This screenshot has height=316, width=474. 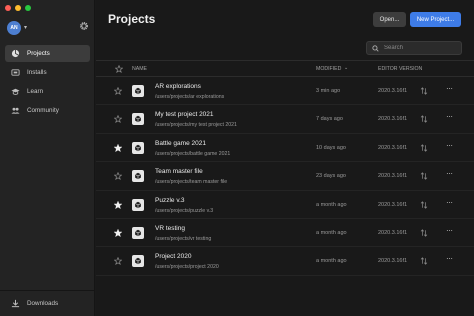 I want to click on chevron-down-icon: ▾, so click(x=25, y=27).